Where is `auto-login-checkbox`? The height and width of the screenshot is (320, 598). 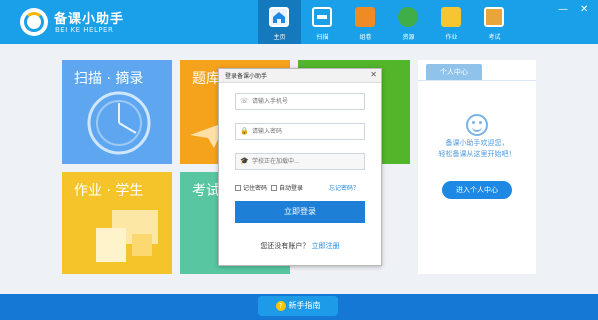
auto-login-checkbox is located at coordinates (274, 187).